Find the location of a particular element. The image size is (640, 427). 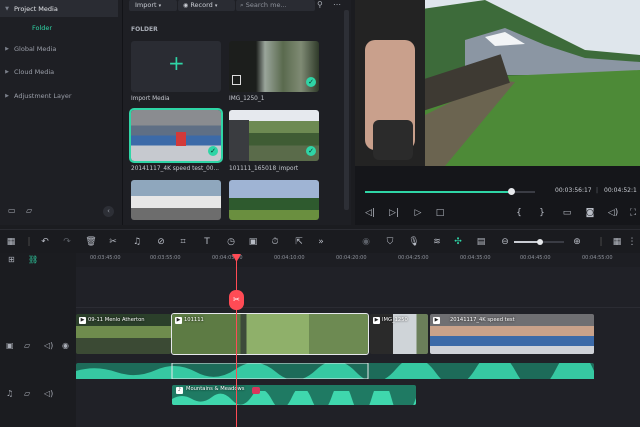

redo-icon: ↷ is located at coordinates (67, 242).